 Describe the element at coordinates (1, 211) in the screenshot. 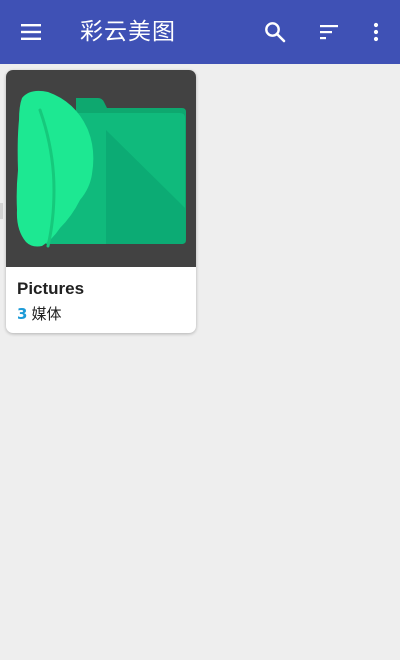

I see `edge-scroll-indicator` at that location.